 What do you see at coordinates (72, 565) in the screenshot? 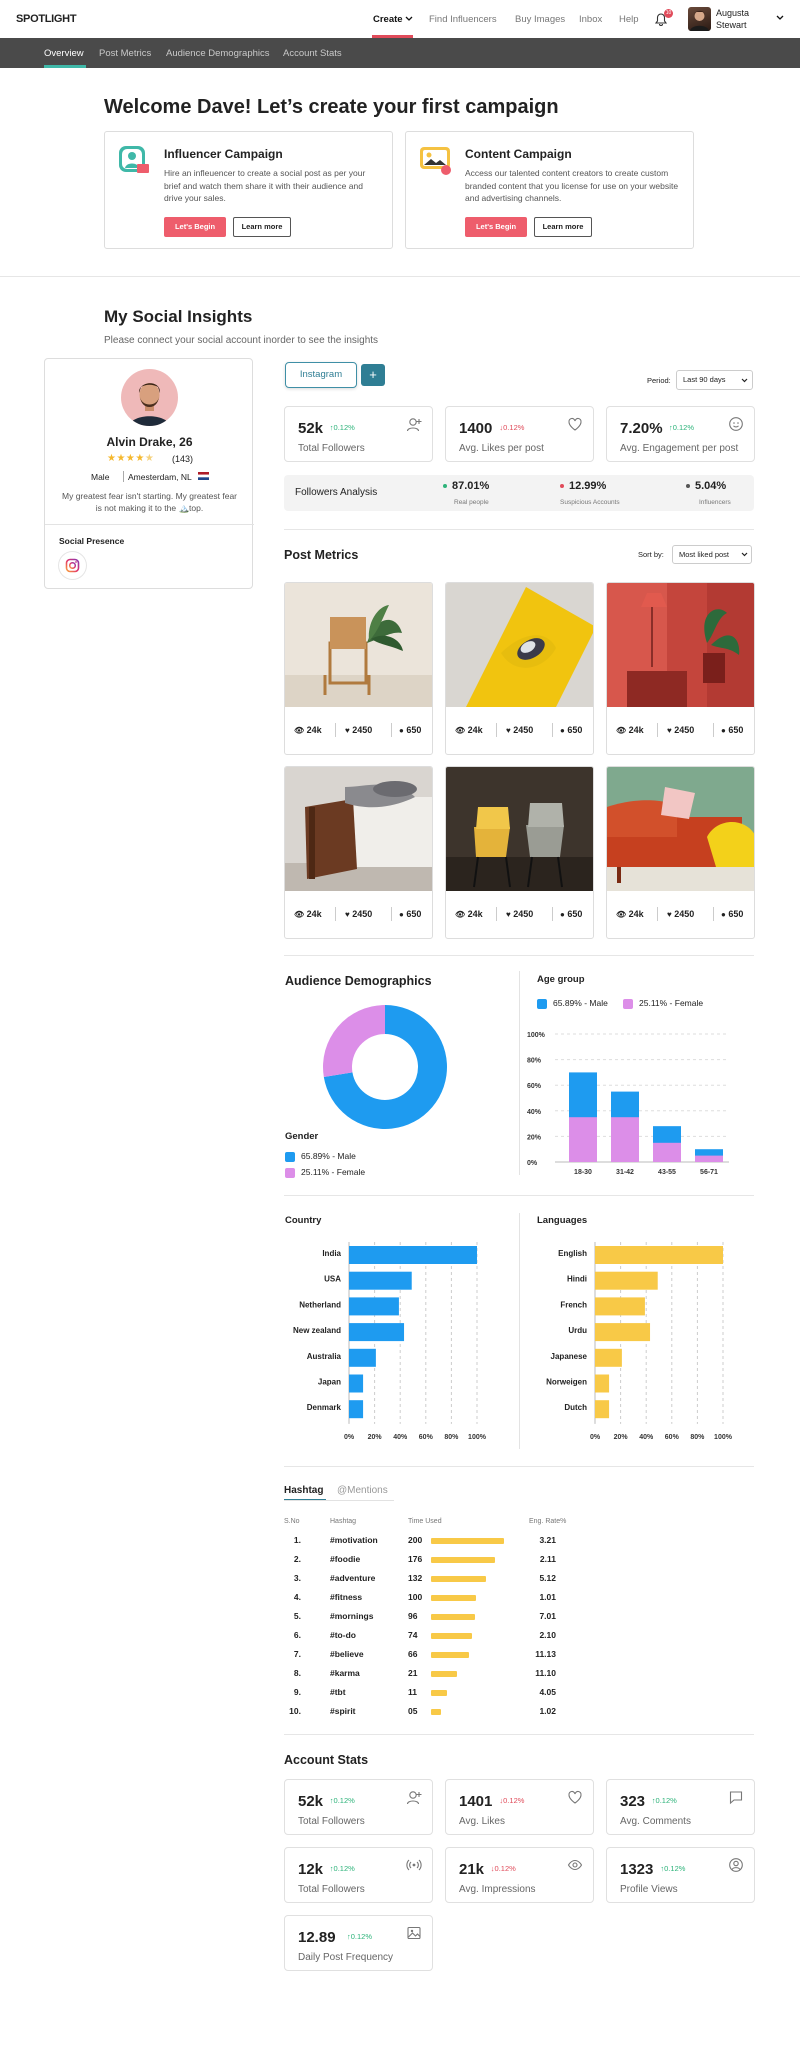
I see `instagram-link` at bounding box center [72, 565].